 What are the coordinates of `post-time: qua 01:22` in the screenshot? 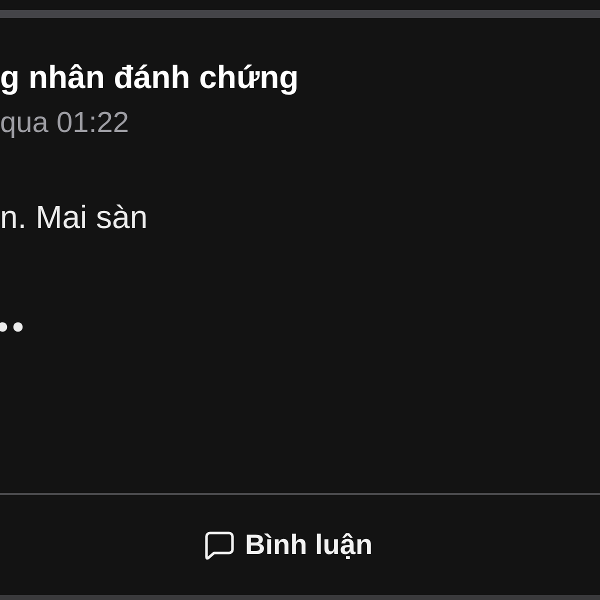 It's located at (65, 123).